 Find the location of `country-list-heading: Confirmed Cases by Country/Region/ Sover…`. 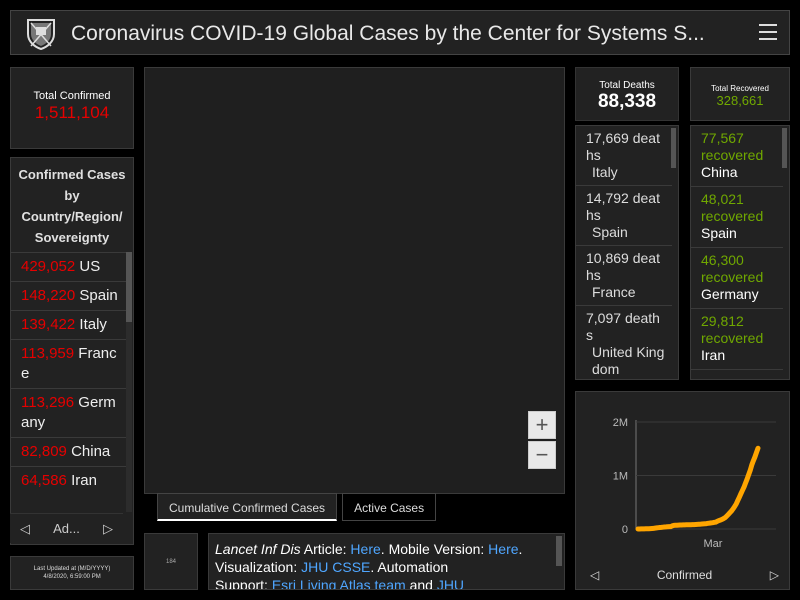

country-list-heading: Confirmed Cases by Country/Region/ Sover… is located at coordinates (72, 206).